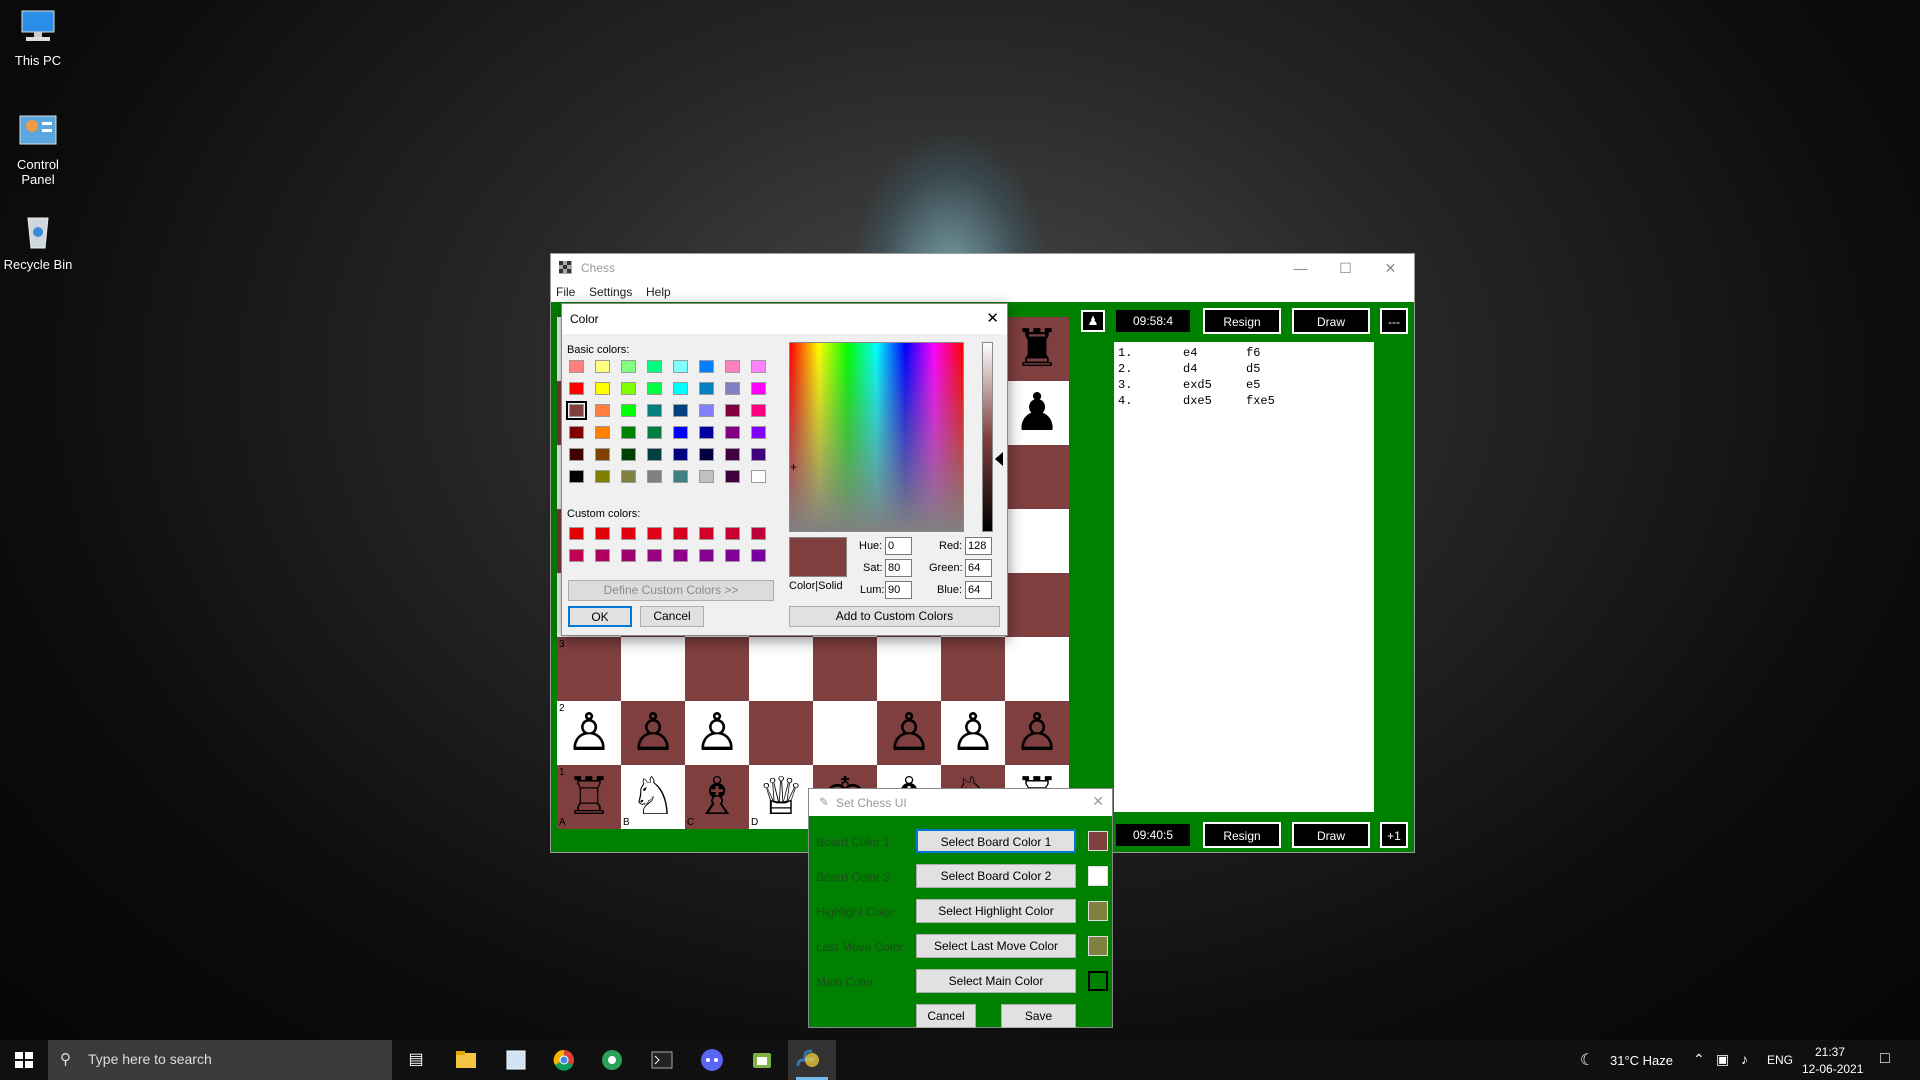 Image resolution: width=1920 pixels, height=1080 pixels. I want to click on top-resign-button: Resign, so click(1242, 321).